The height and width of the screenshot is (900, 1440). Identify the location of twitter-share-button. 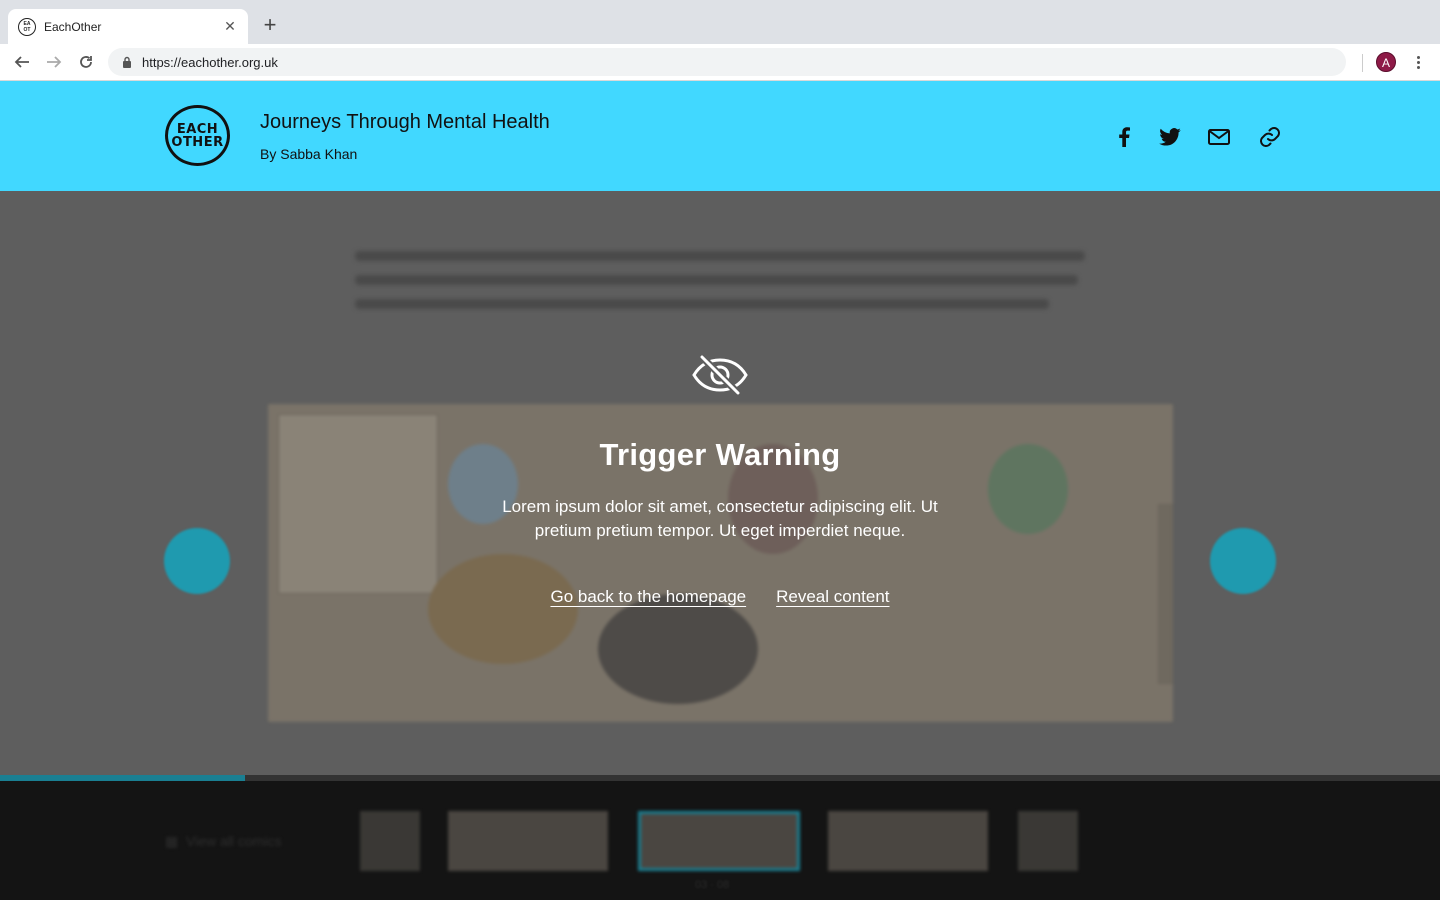
(1170, 137).